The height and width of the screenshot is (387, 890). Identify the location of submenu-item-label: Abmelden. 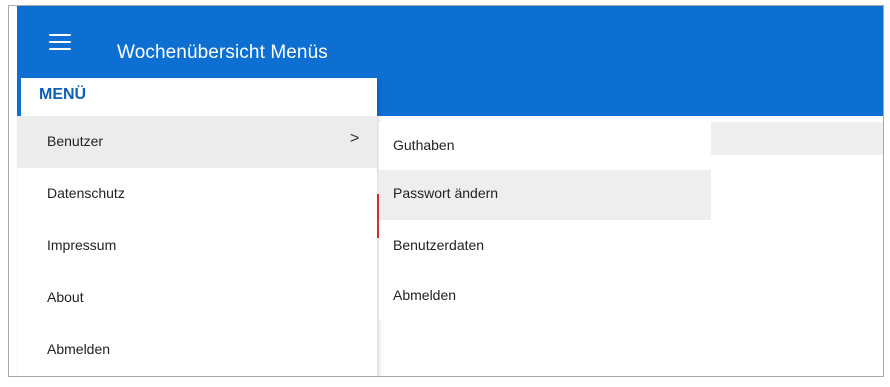
(425, 295).